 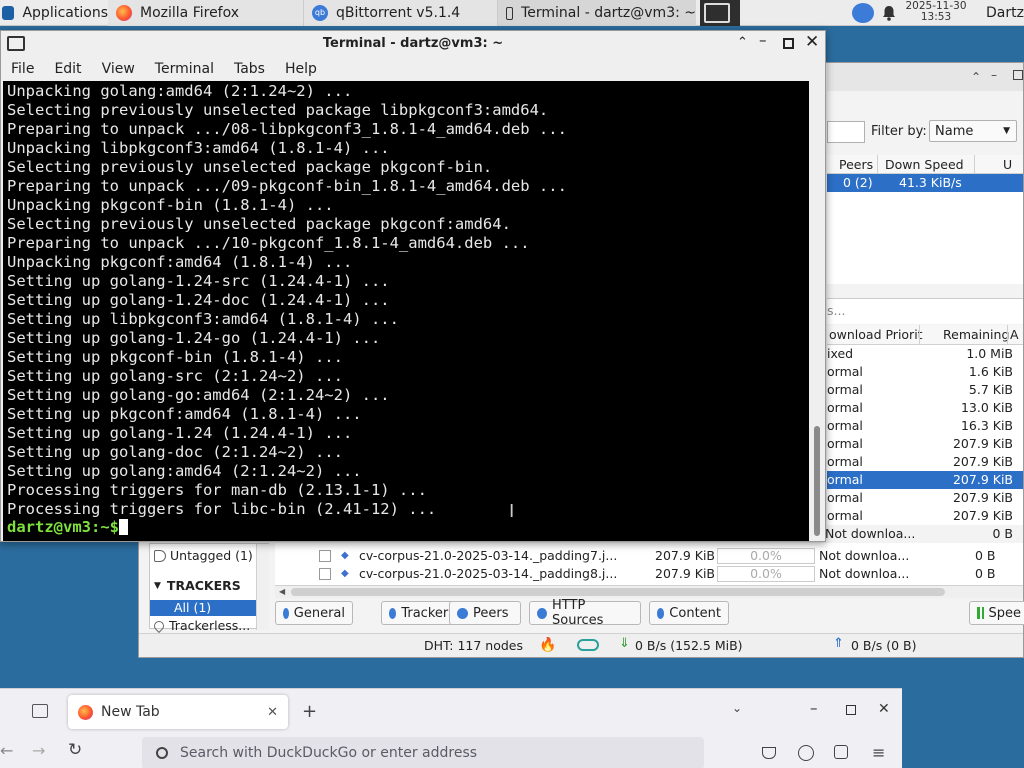 I want to click on scroll-left-arrow-icon: ◀, so click(x=282, y=591).